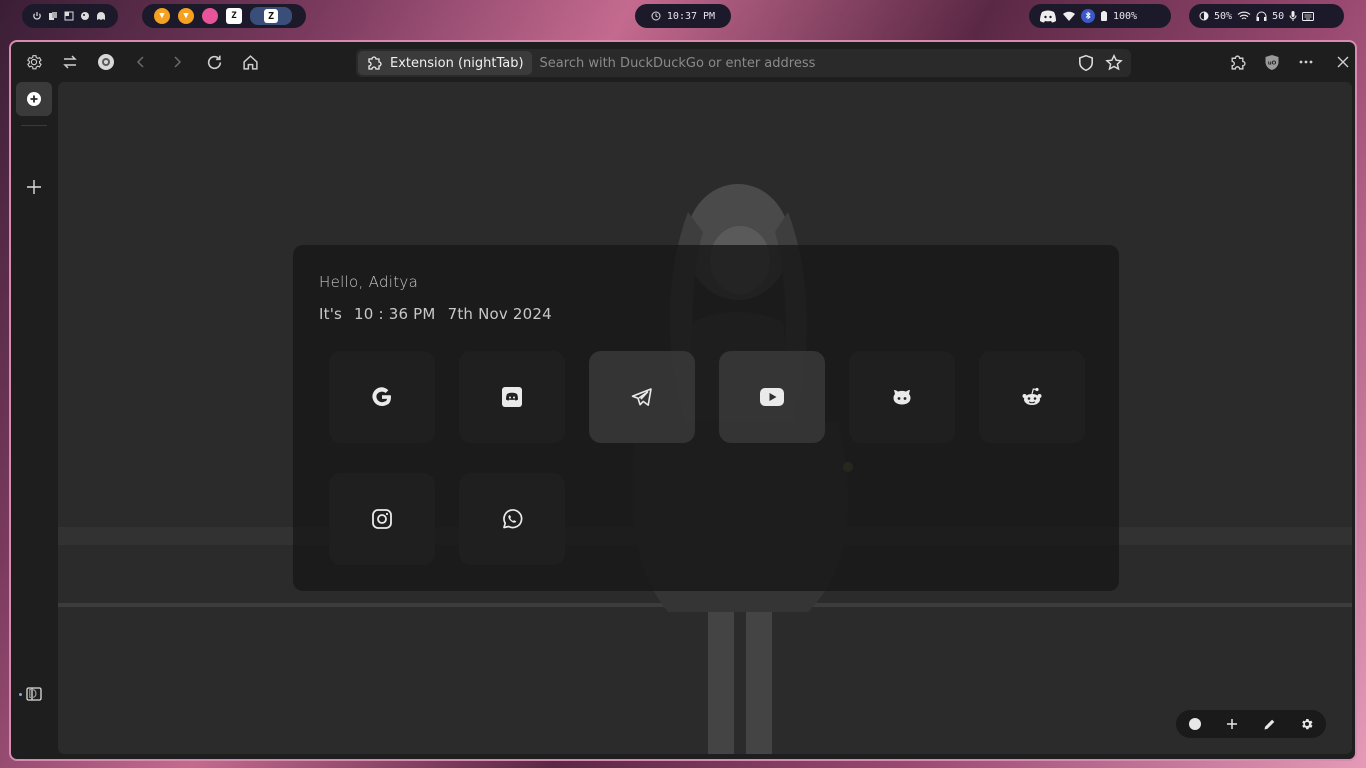 Image resolution: width=1366 pixels, height=768 pixels. What do you see at coordinates (37, 16) in the screenshot?
I see `power-icon` at bounding box center [37, 16].